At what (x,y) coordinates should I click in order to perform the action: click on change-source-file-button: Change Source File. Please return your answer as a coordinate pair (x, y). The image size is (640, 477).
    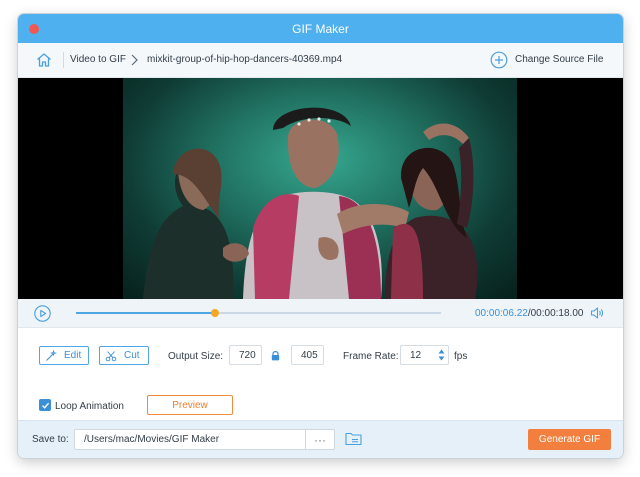
    Looking at the image, I should click on (559, 59).